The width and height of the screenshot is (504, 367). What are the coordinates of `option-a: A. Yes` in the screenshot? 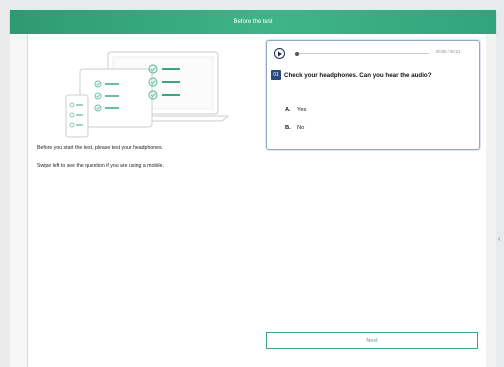 It's located at (295, 110).